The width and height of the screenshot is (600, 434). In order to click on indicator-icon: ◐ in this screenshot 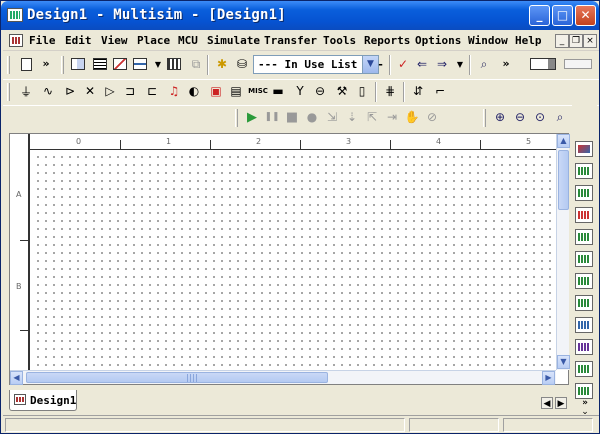, I will do `click(194, 91)`.